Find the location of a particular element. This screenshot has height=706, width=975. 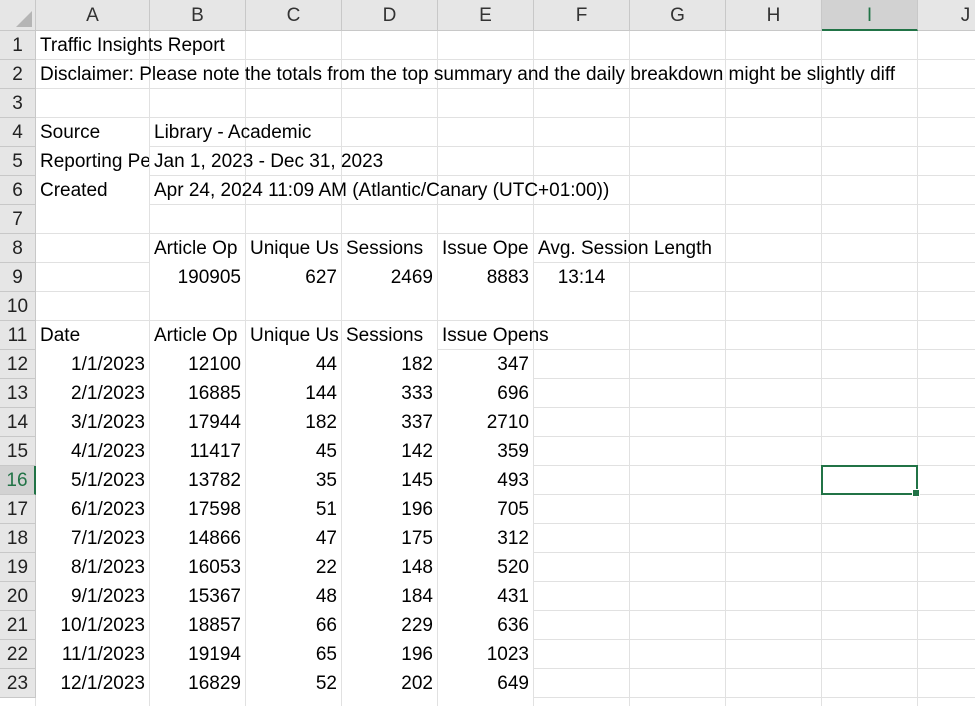

summary-header-cell: Article Op is located at coordinates (197, 248).